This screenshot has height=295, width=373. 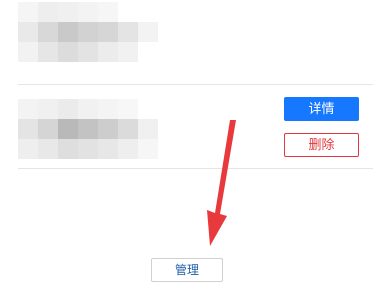 What do you see at coordinates (321, 109) in the screenshot?
I see `detail-button: 详情` at bounding box center [321, 109].